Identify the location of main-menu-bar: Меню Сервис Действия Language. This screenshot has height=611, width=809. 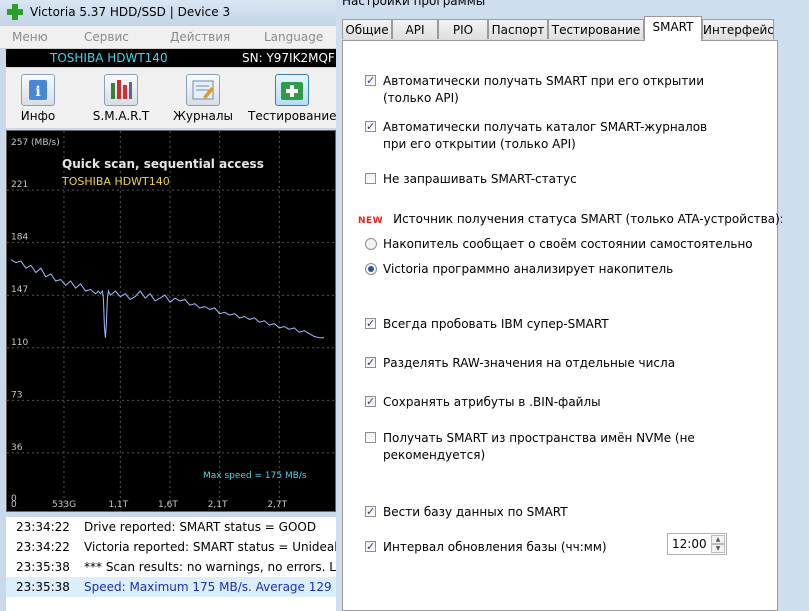
(168, 37).